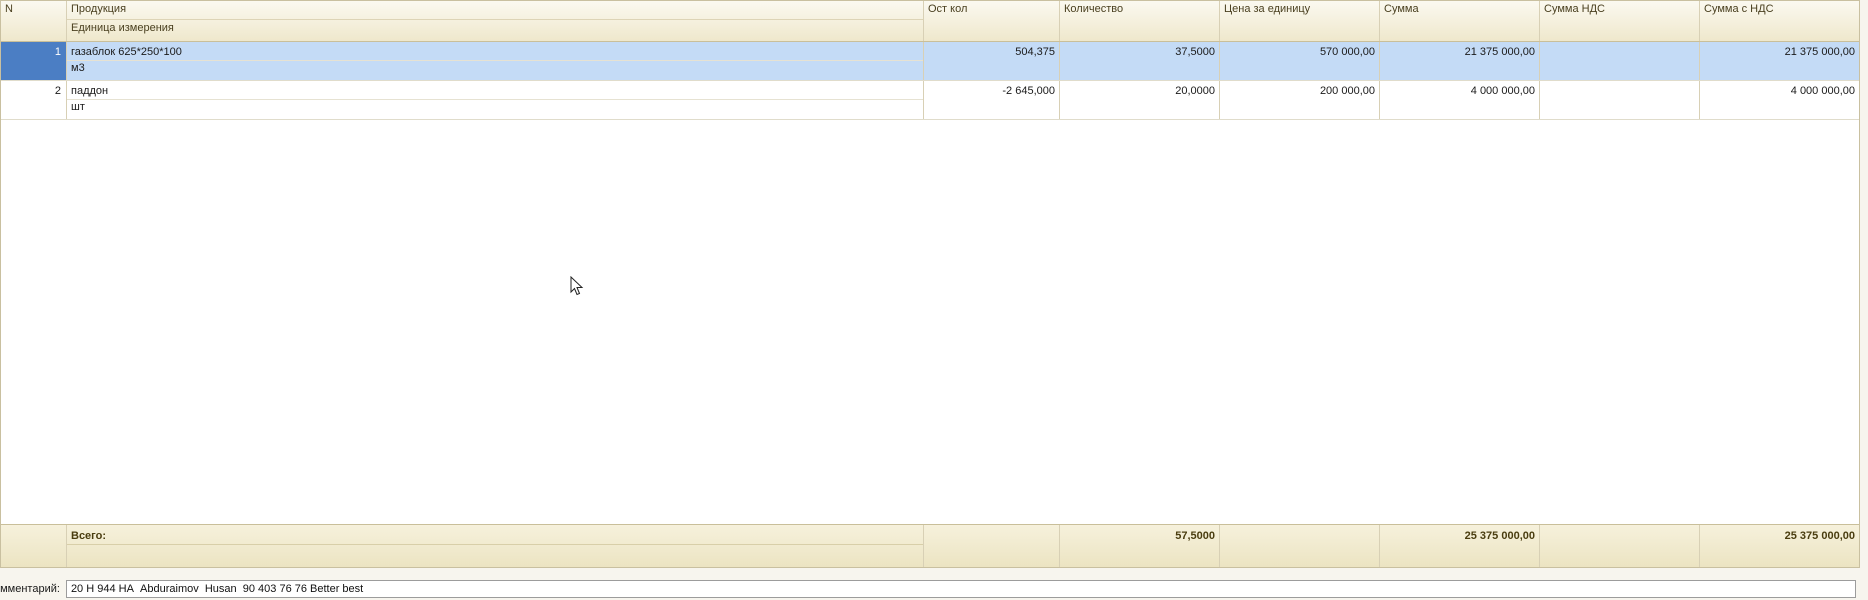 The height and width of the screenshot is (600, 1868). Describe the element at coordinates (577, 286) in the screenshot. I see `mouse-pointer-icon` at that location.